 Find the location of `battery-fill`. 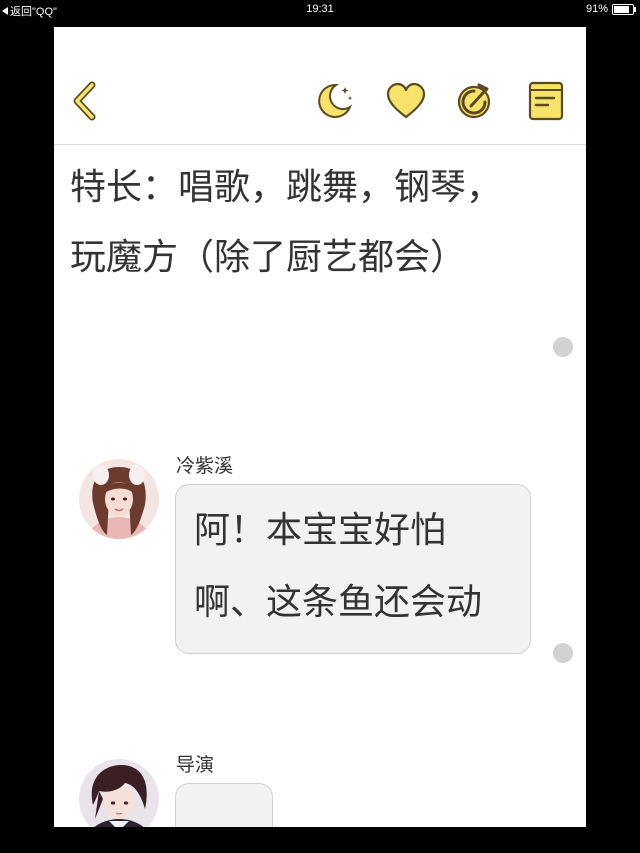

battery-fill is located at coordinates (621, 9).